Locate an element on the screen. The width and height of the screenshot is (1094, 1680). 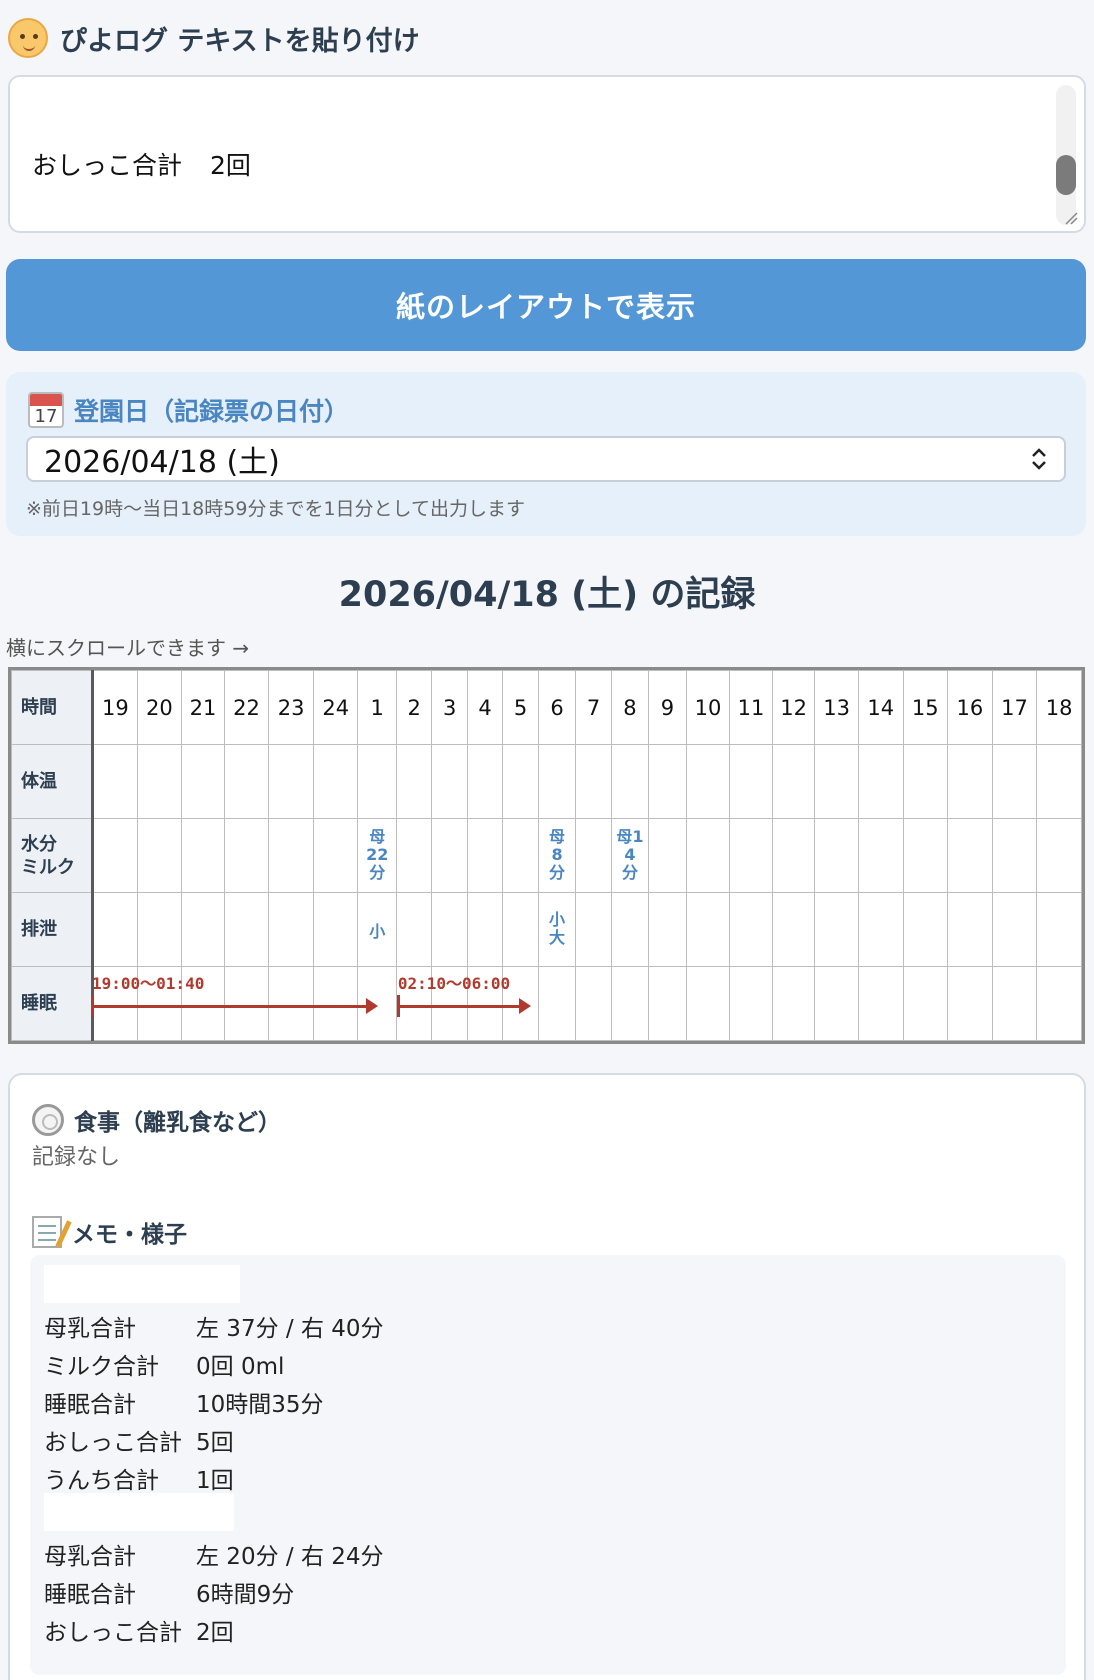
row-header: 体温 is located at coordinates (52, 781).